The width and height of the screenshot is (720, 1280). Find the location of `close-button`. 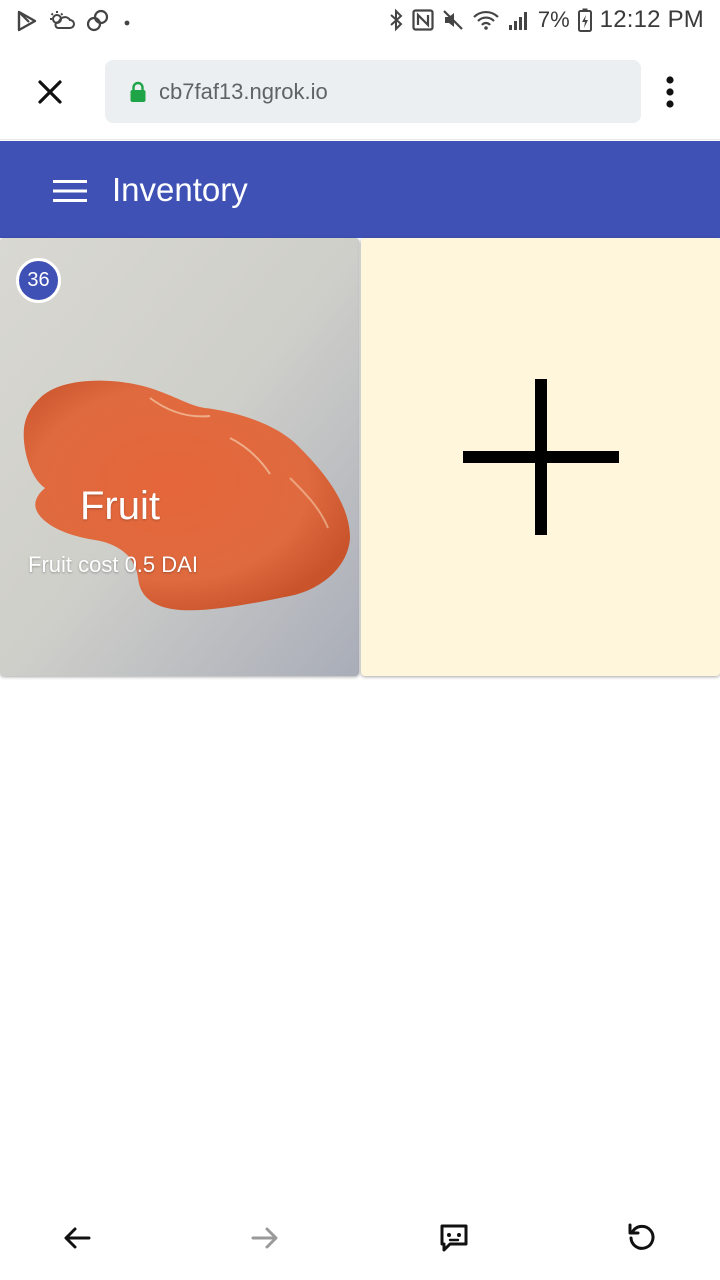

close-button is located at coordinates (50, 92).